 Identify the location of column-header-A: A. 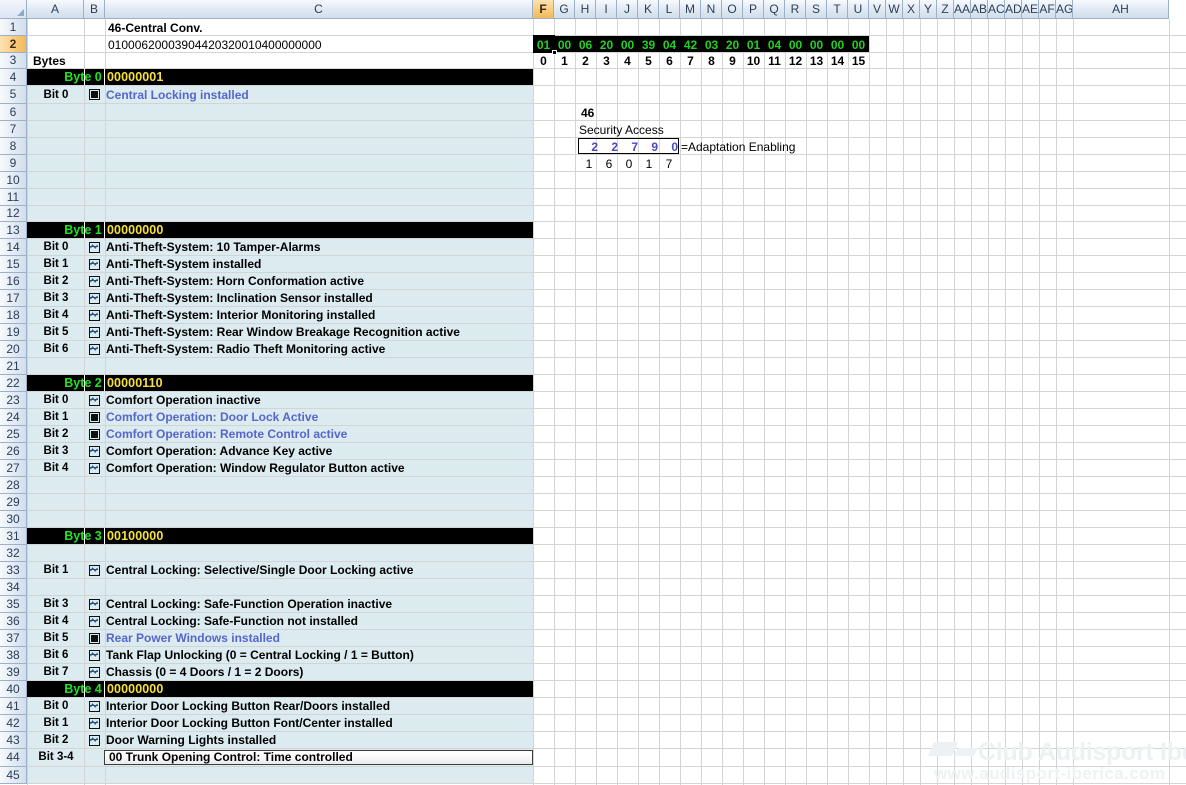
(55, 9).